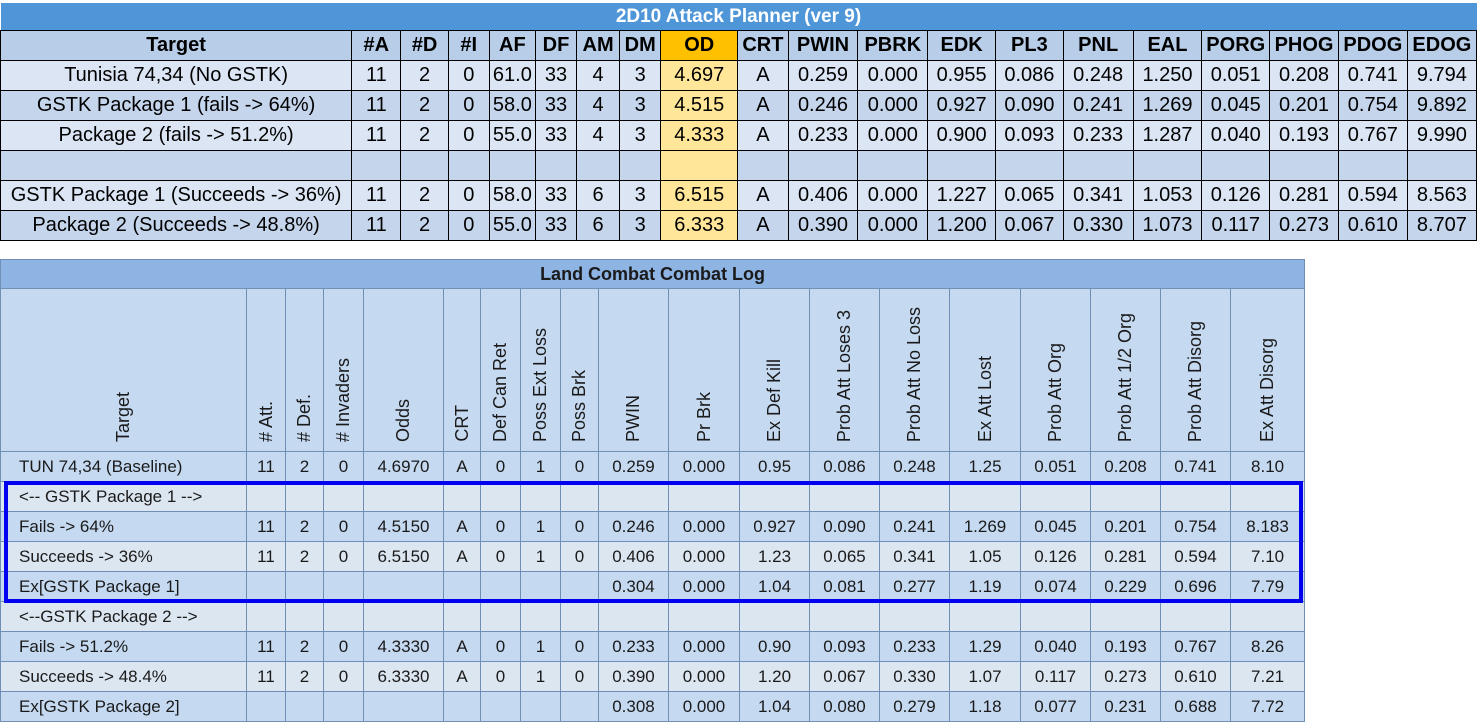 This screenshot has height=723, width=1477. What do you see at coordinates (961, 195) in the screenshot?
I see `planner-cell-edk: 1.227` at bounding box center [961, 195].